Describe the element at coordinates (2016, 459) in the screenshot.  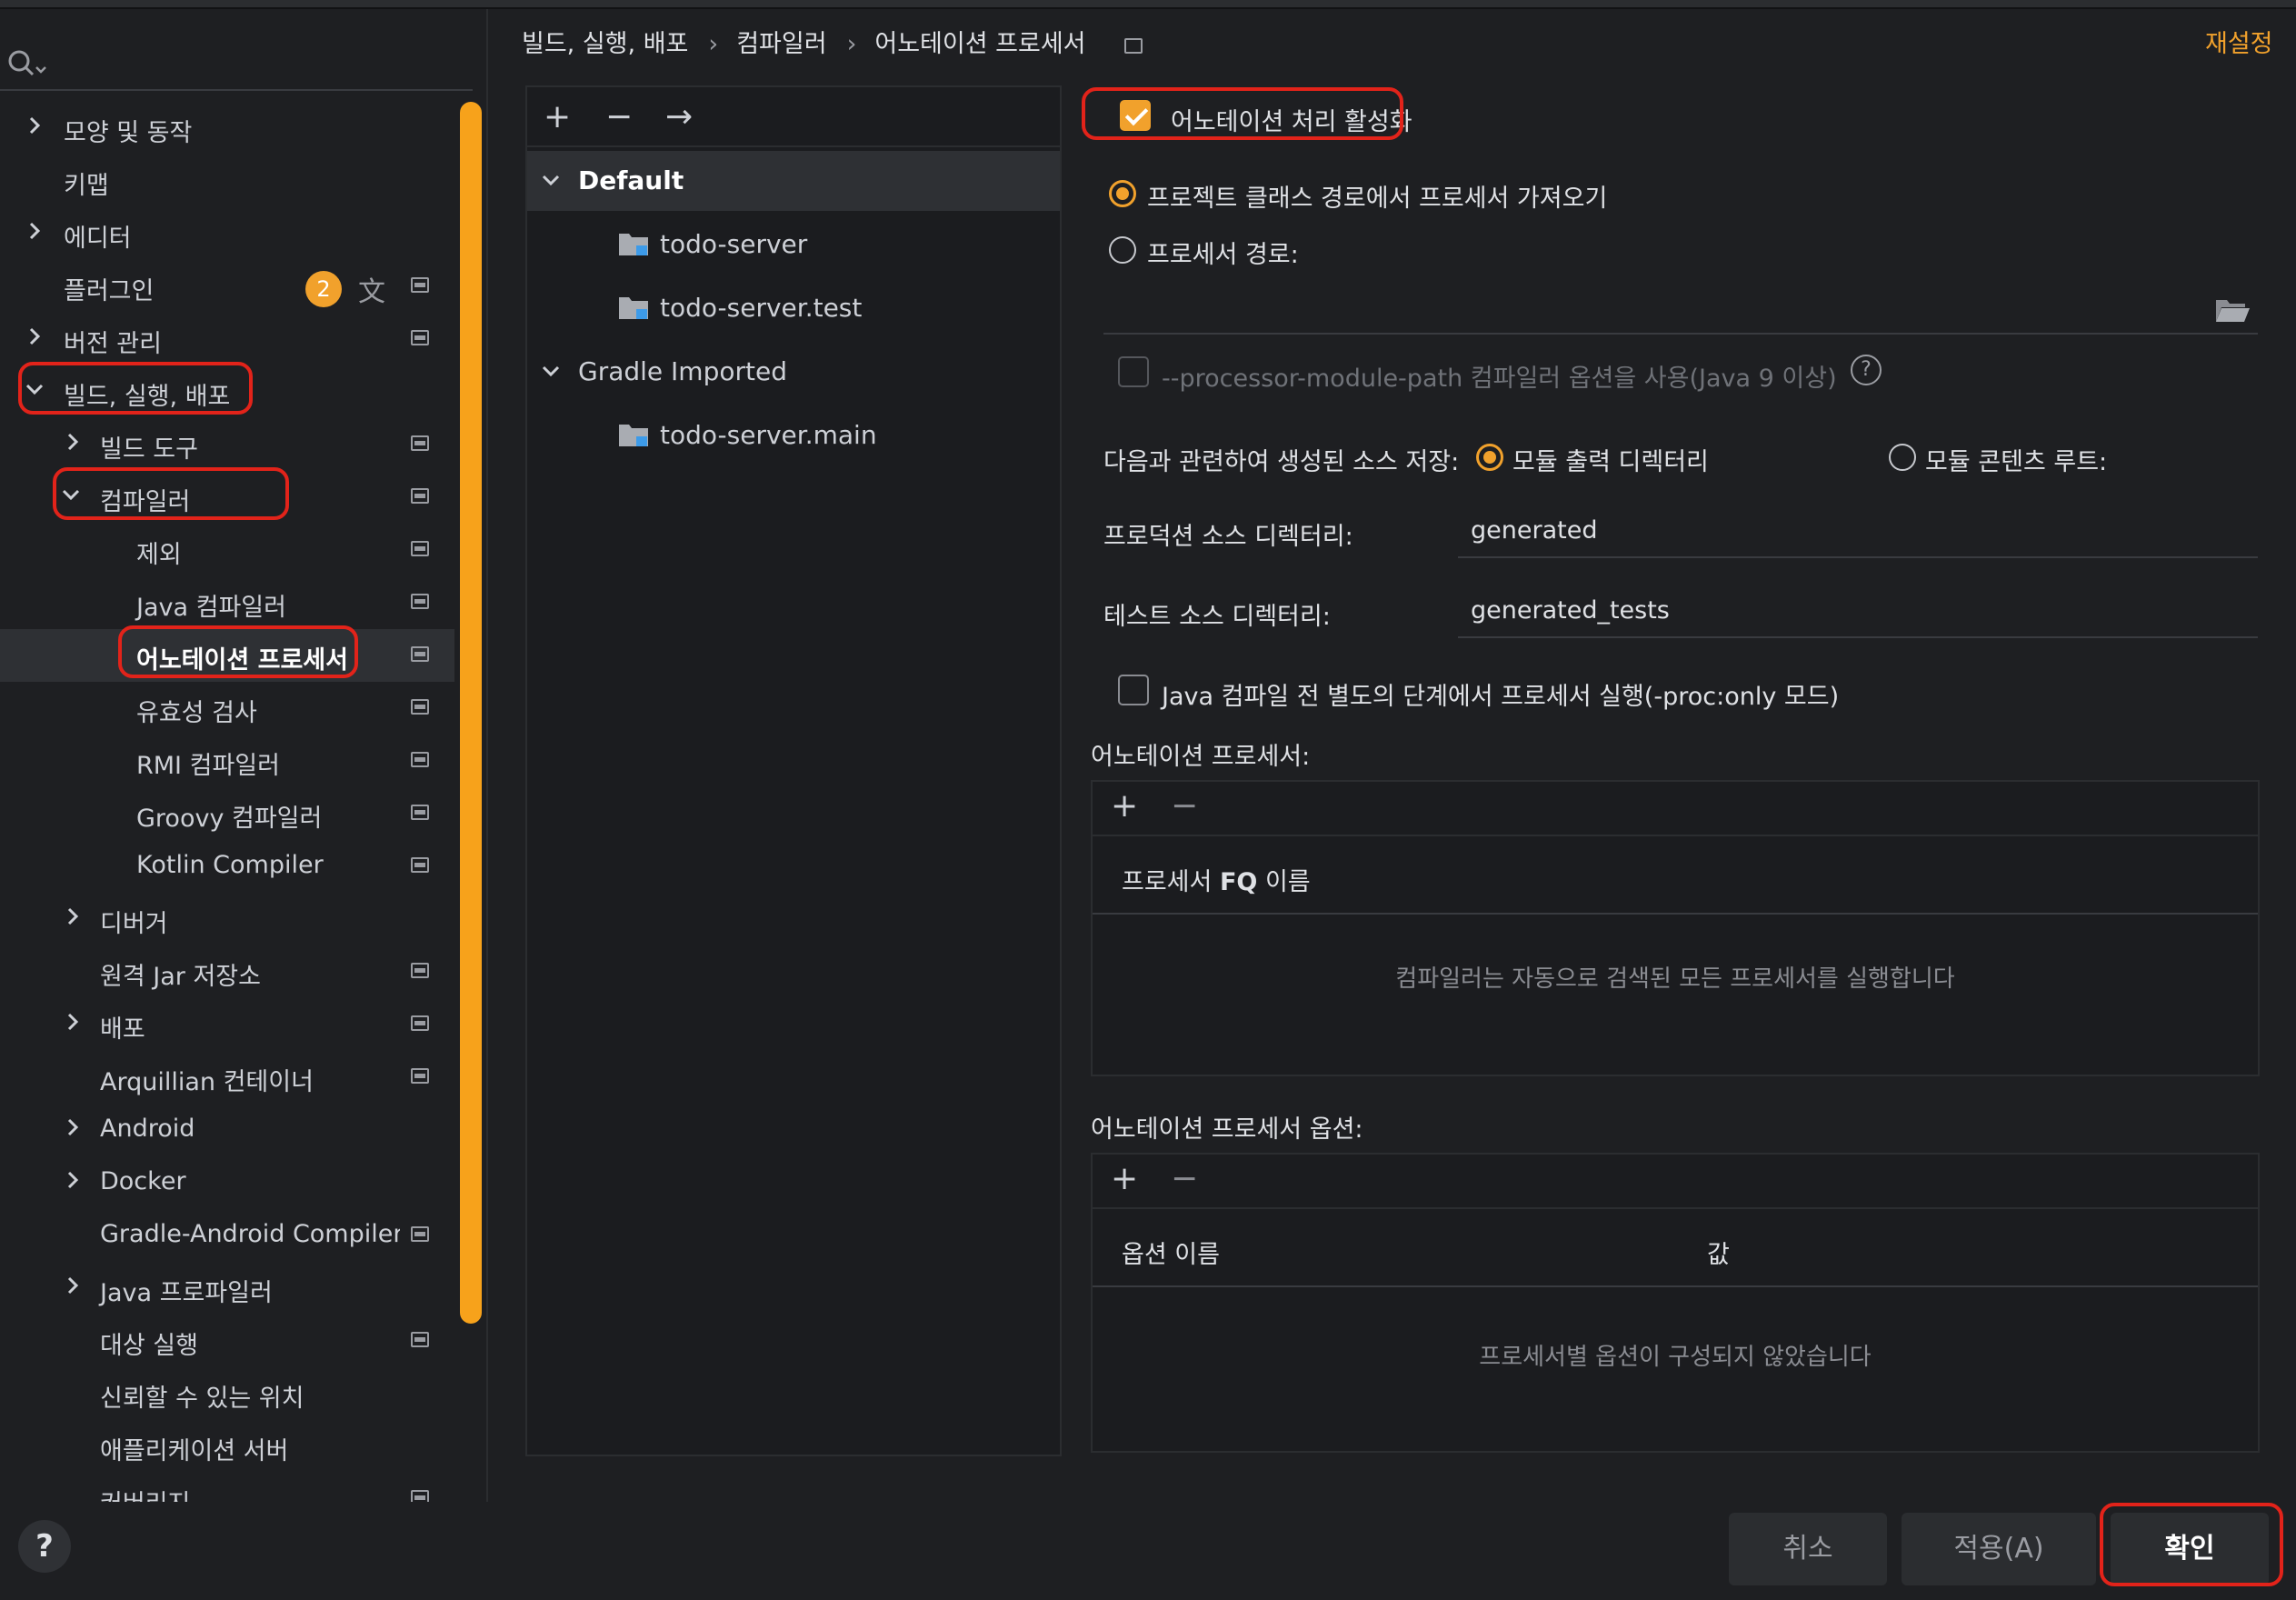
I see `content-root-radio-label: 모듈 콘텐츠 루트:` at that location.